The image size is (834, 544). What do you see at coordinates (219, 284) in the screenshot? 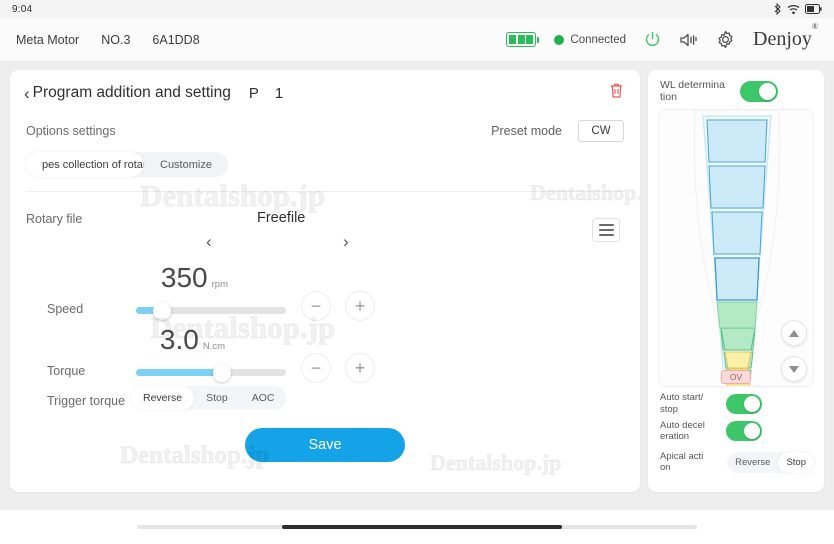
I see `speed-unit: rpm` at bounding box center [219, 284].